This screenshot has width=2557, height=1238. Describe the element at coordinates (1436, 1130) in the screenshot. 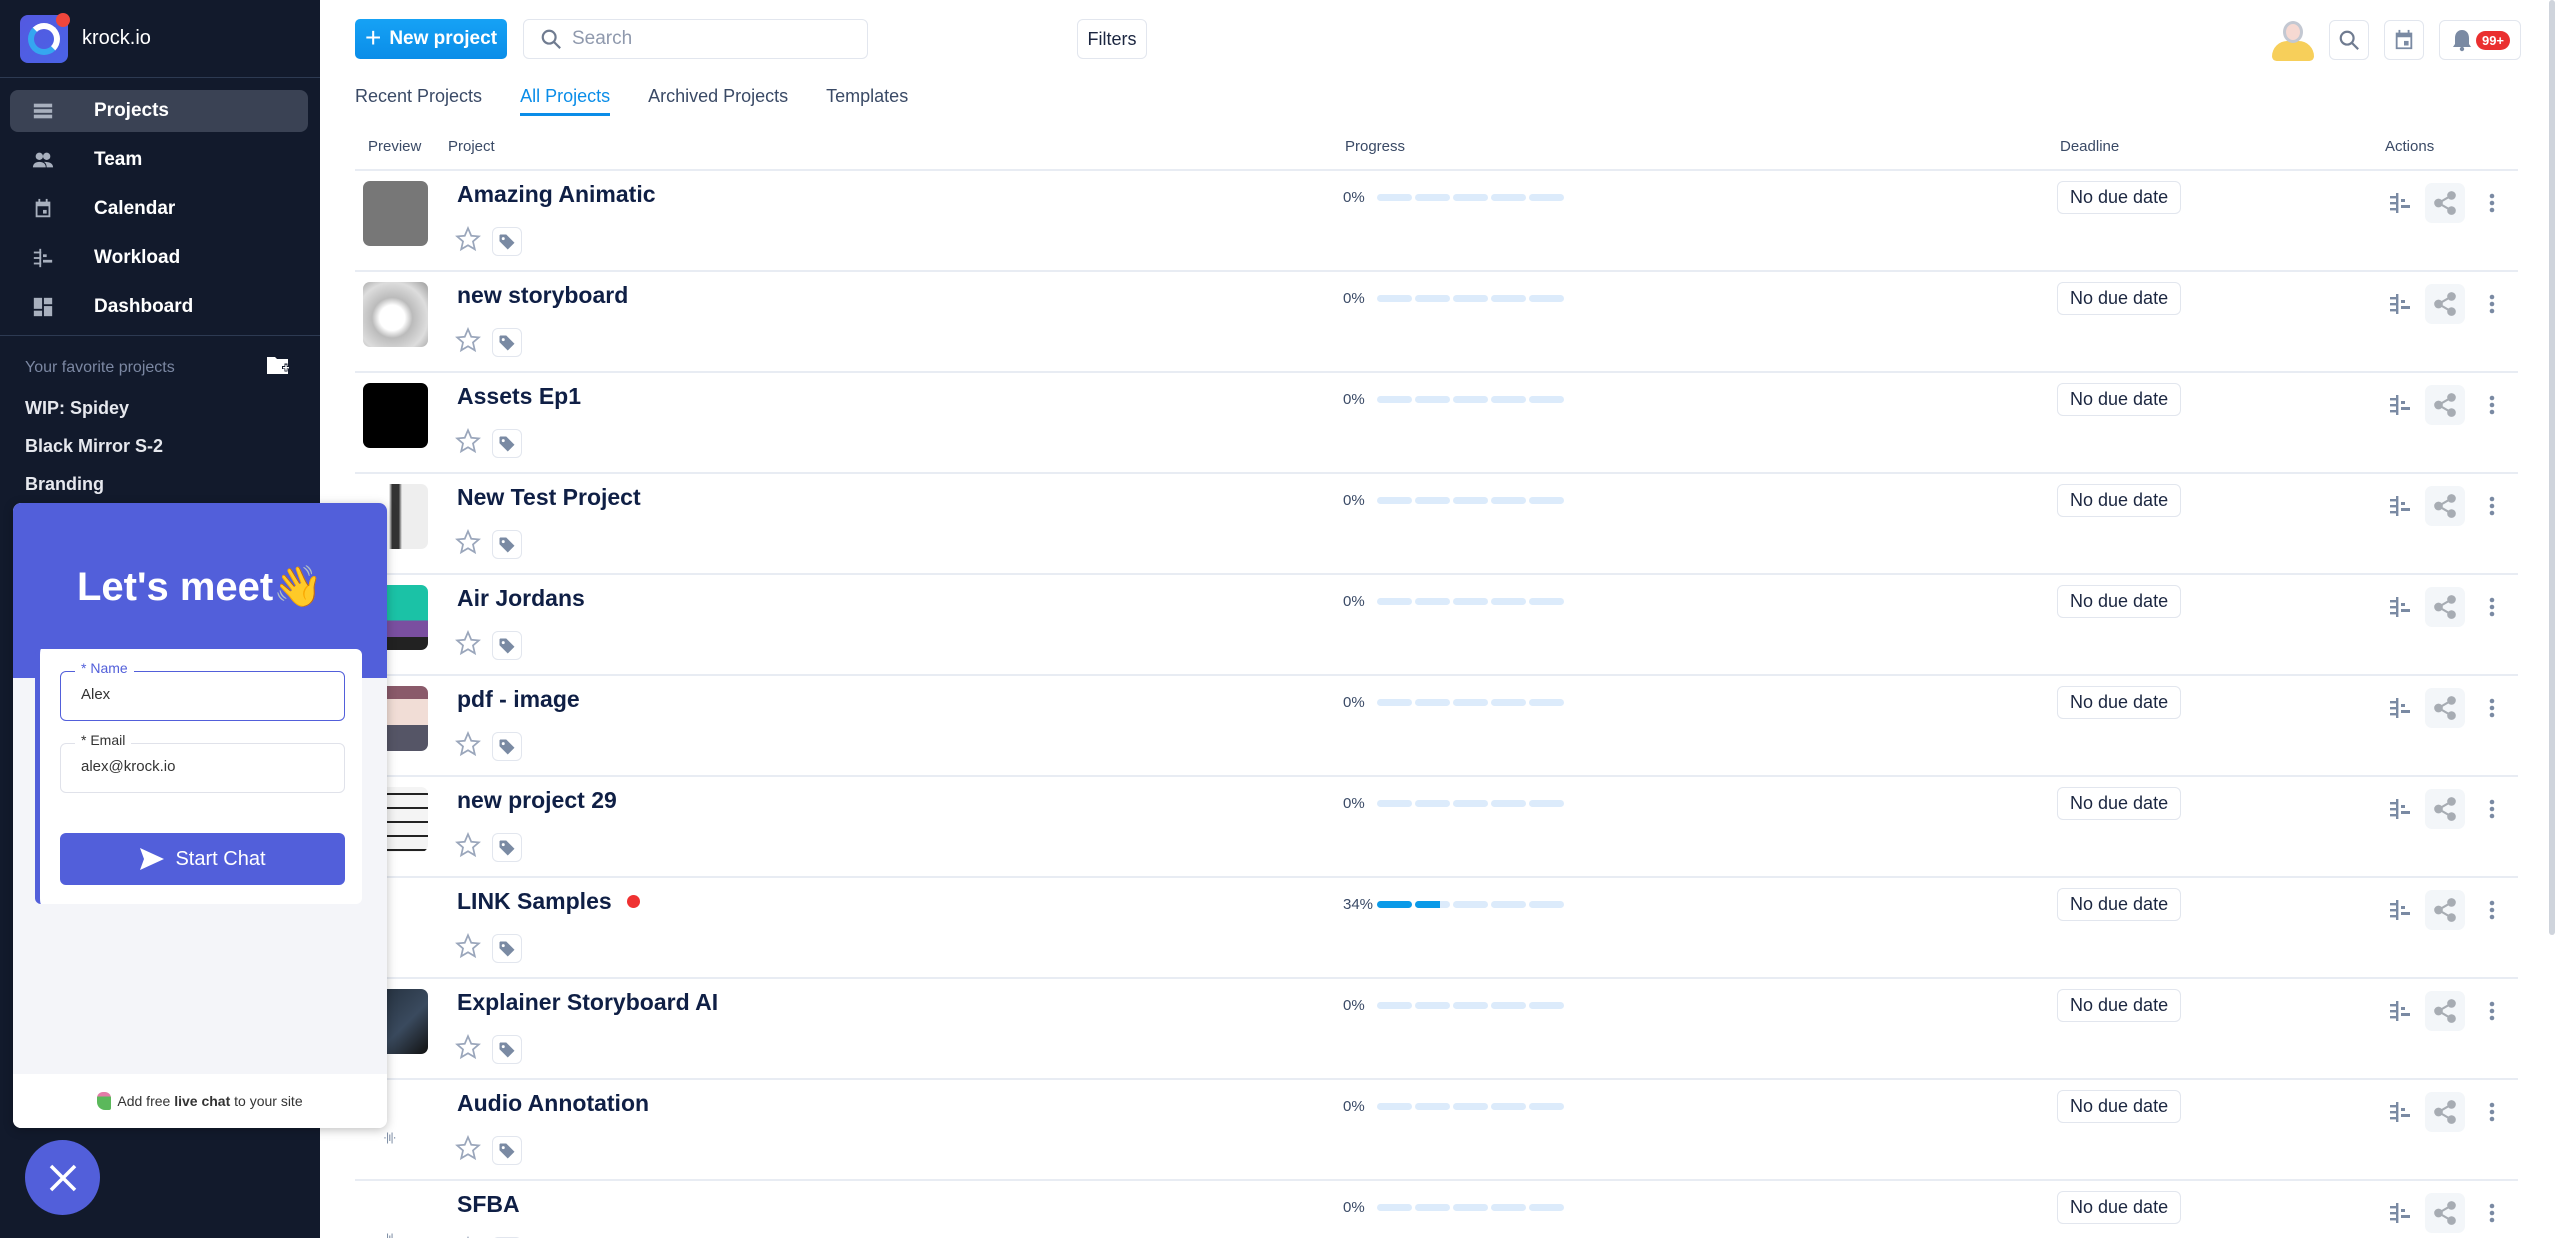

I see `table-row: ·|ı|· Audio Annotation 0% No due date` at that location.